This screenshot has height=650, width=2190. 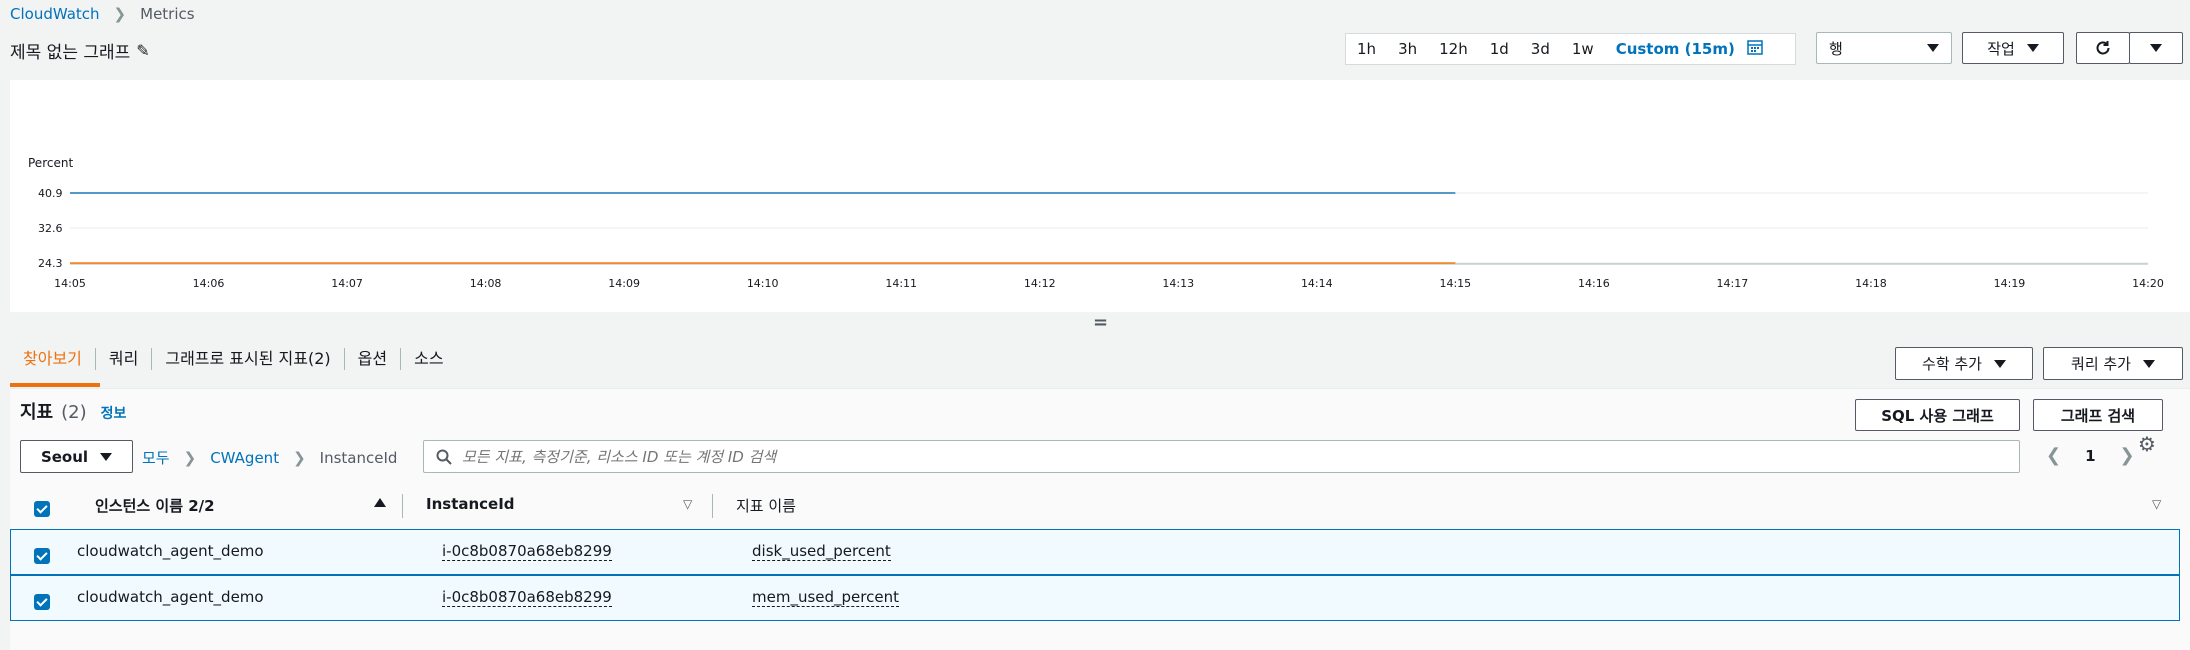 What do you see at coordinates (37, 412) in the screenshot?
I see `metrics-title: 지표` at bounding box center [37, 412].